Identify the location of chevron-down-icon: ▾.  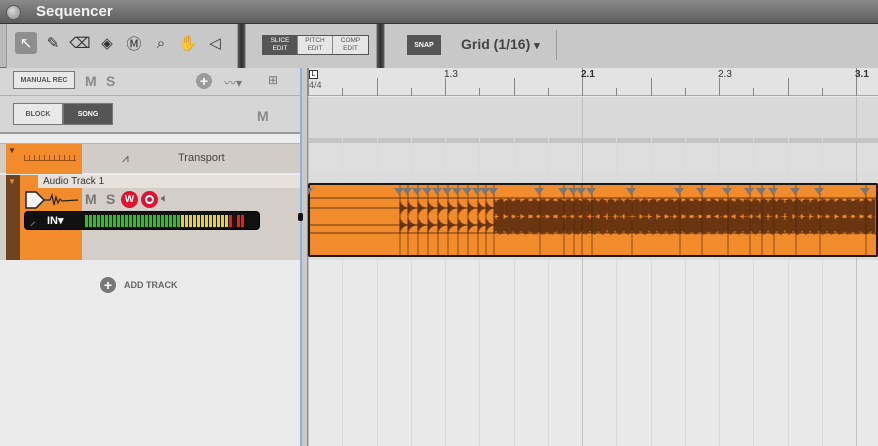
(537, 46).